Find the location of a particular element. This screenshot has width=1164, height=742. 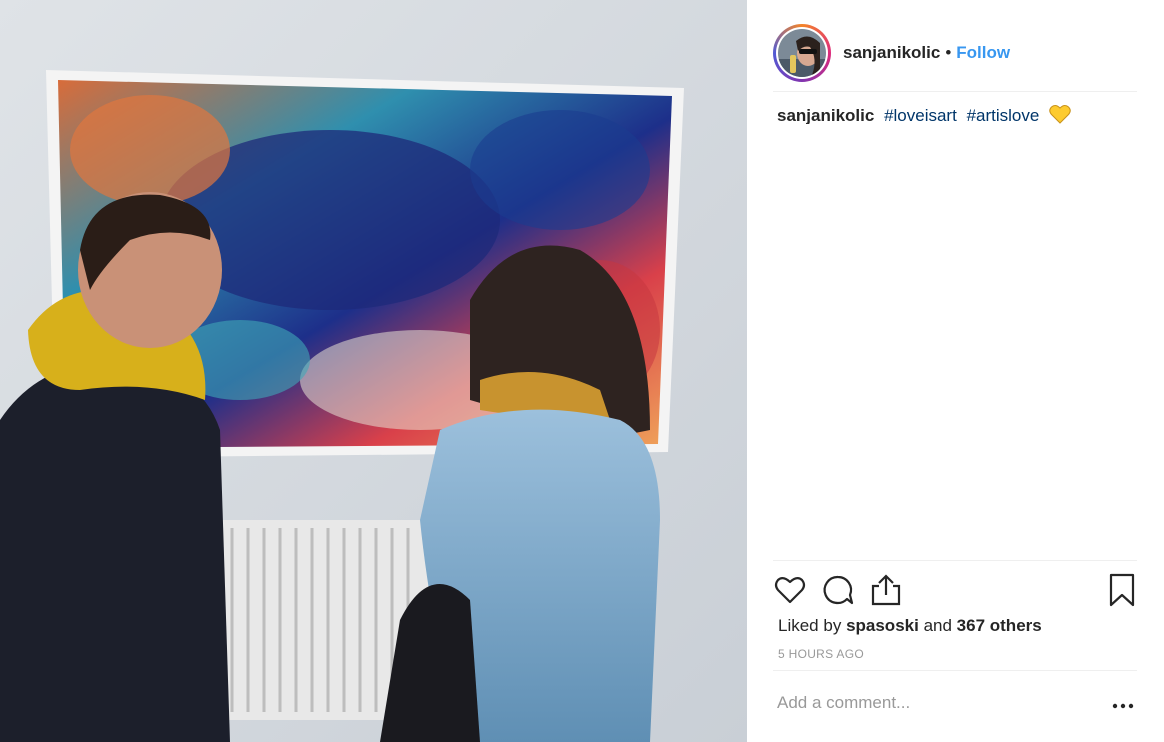

share-upload-icon is located at coordinates (886, 590).